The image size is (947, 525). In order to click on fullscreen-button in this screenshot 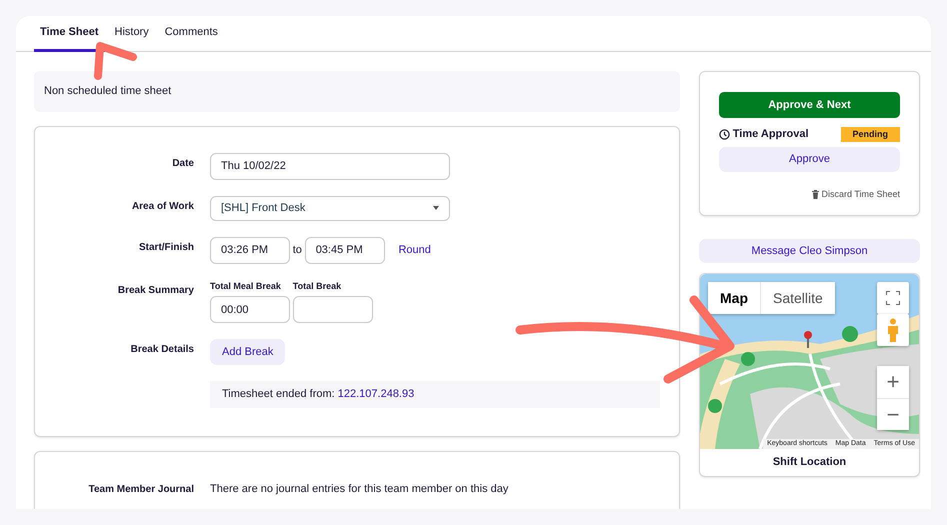, I will do `click(893, 298)`.